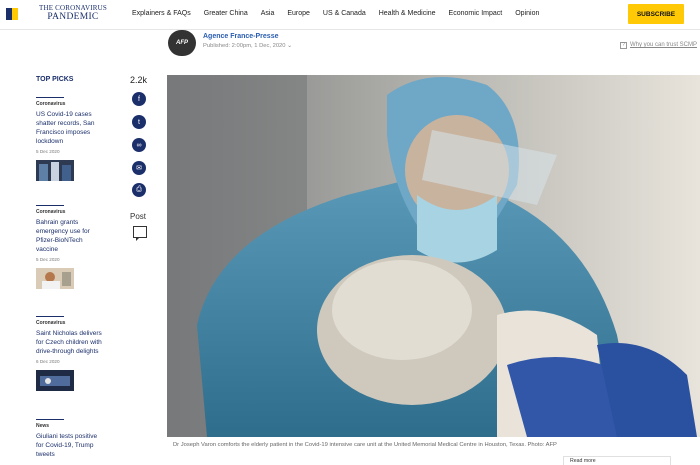  I want to click on nav-item-us-canada: US & Canada, so click(344, 13).